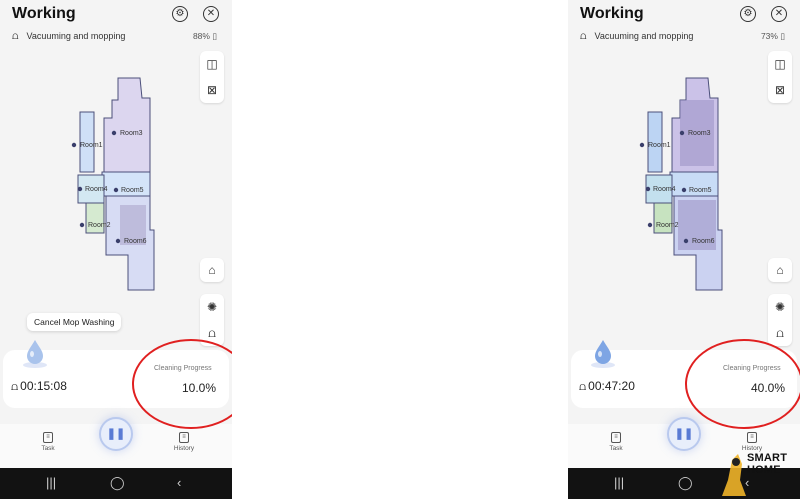  Describe the element at coordinates (767, 458) in the screenshot. I see `logo-text: SMART` at that location.